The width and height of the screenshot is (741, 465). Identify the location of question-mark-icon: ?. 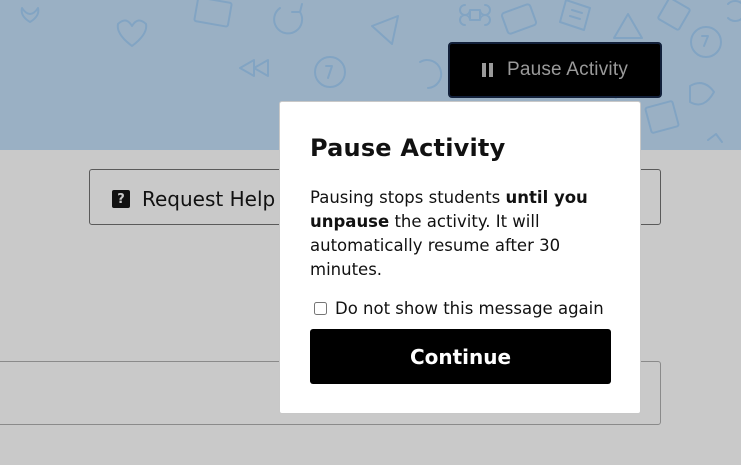
(121, 199).